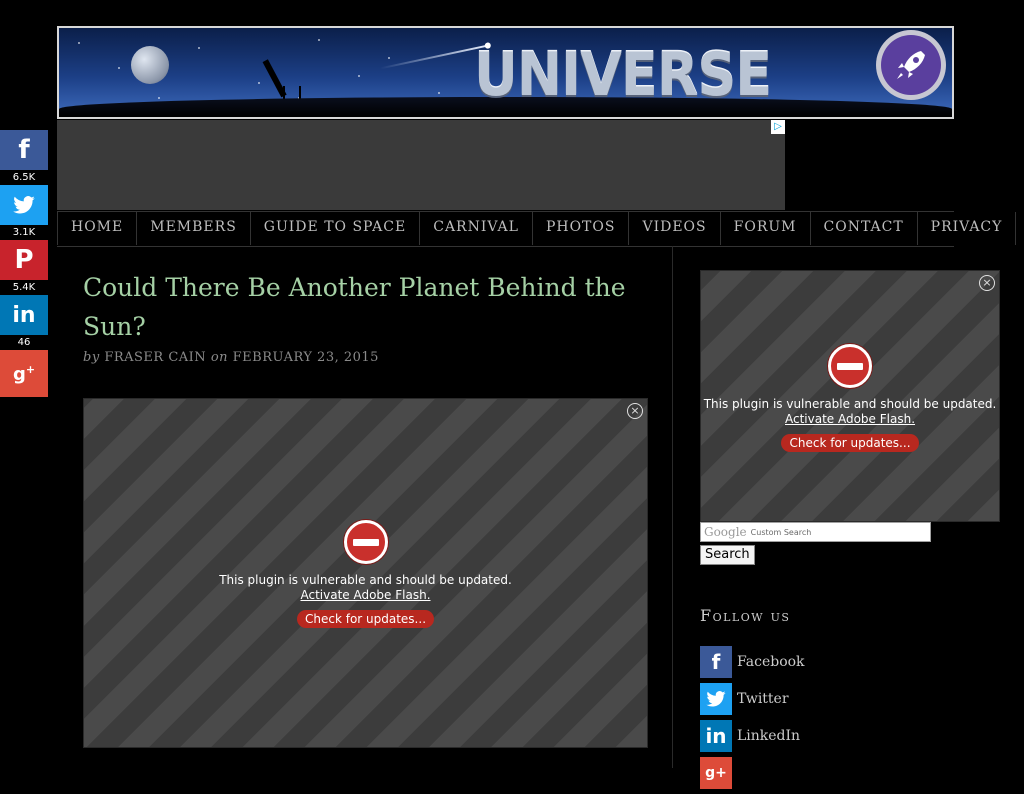 This screenshot has height=794, width=1024. I want to click on moon-graphic, so click(150, 65).